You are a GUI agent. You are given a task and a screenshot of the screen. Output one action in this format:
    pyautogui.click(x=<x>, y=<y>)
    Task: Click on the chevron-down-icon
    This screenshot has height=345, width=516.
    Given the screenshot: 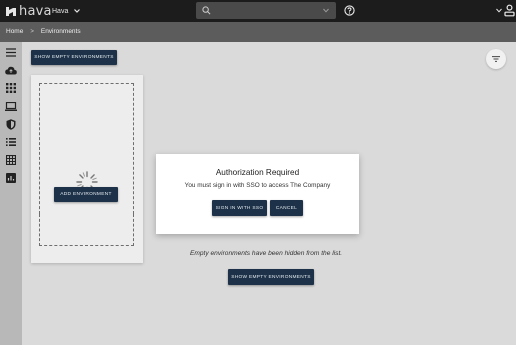 What is the action you would take?
    pyautogui.click(x=77, y=11)
    